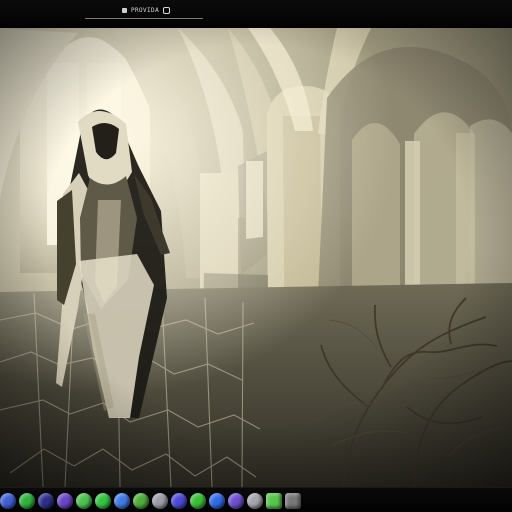 The height and width of the screenshot is (512, 512). Describe the element at coordinates (122, 501) in the screenshot. I see `blue-drop-icon` at that location.